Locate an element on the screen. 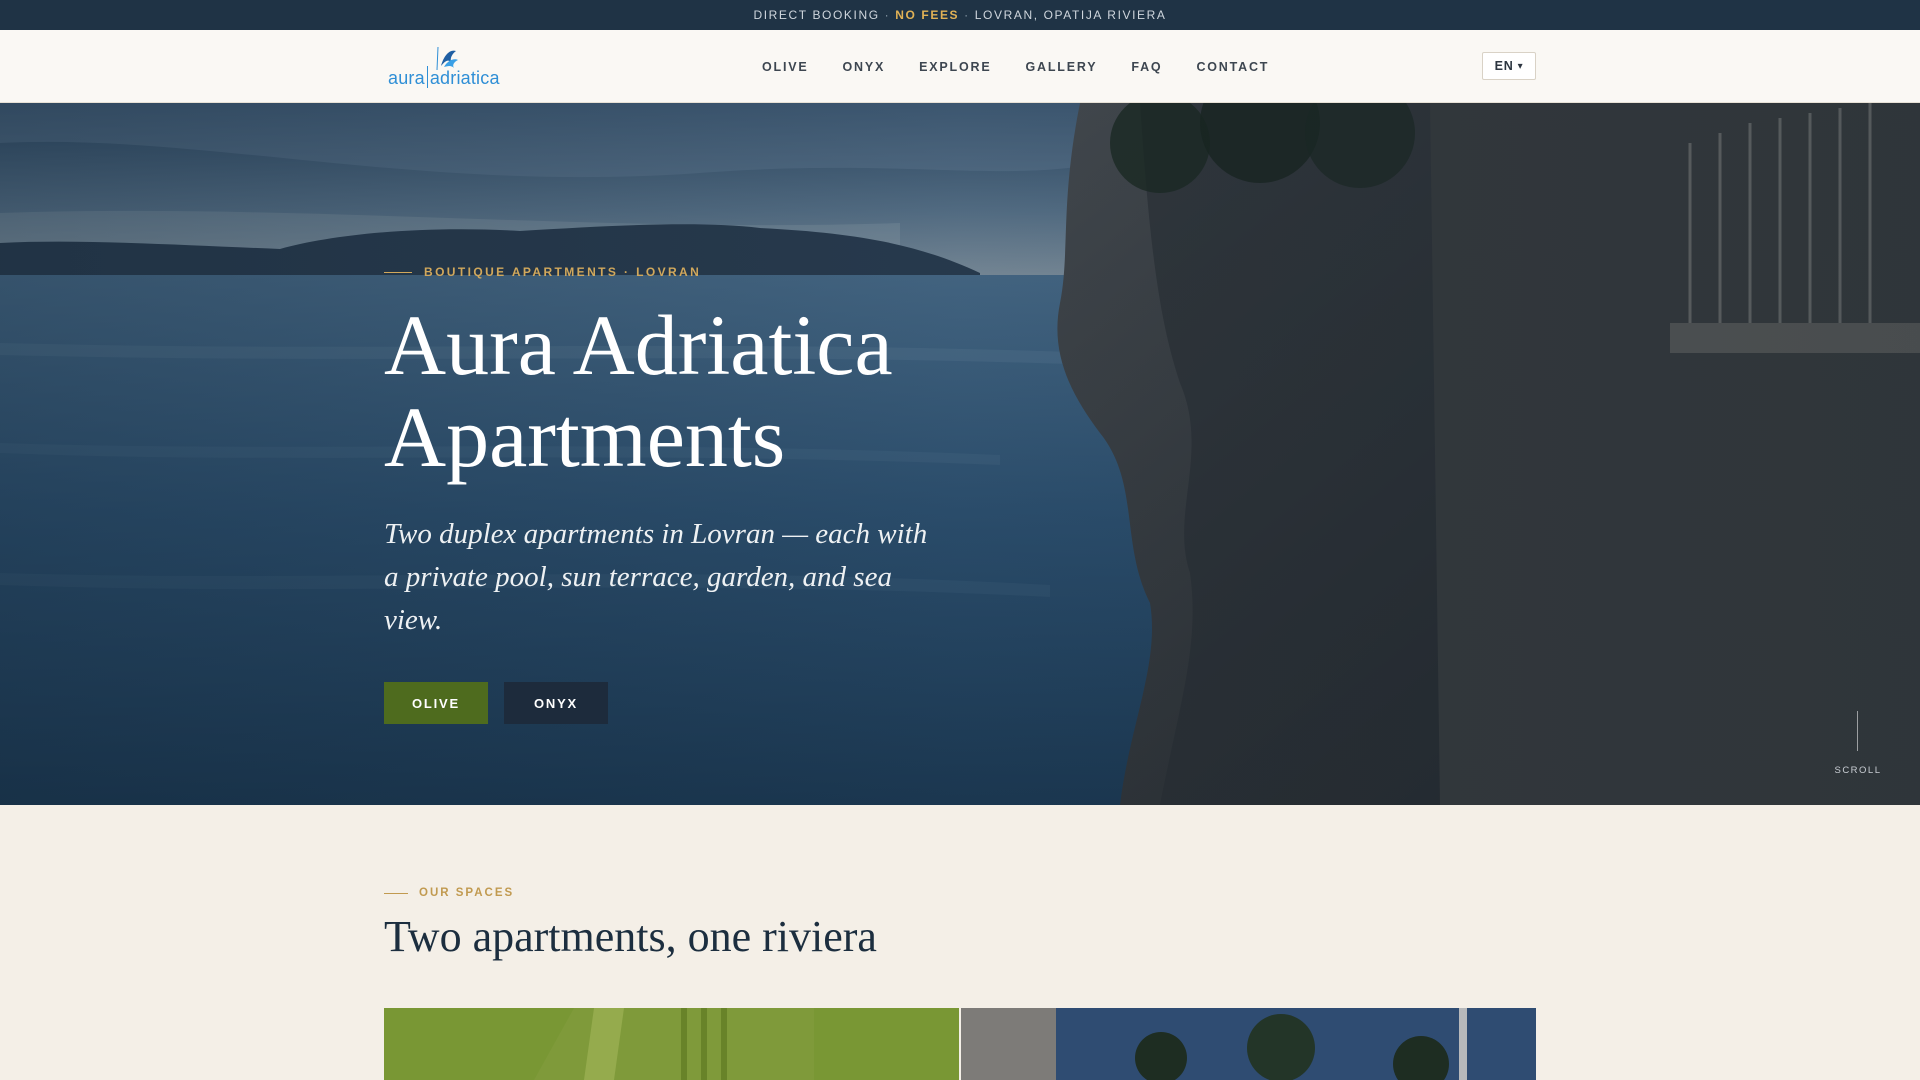 The image size is (1920, 1080). announcement-direct-booking: DIRECT BOOKING is located at coordinates (816, 15).